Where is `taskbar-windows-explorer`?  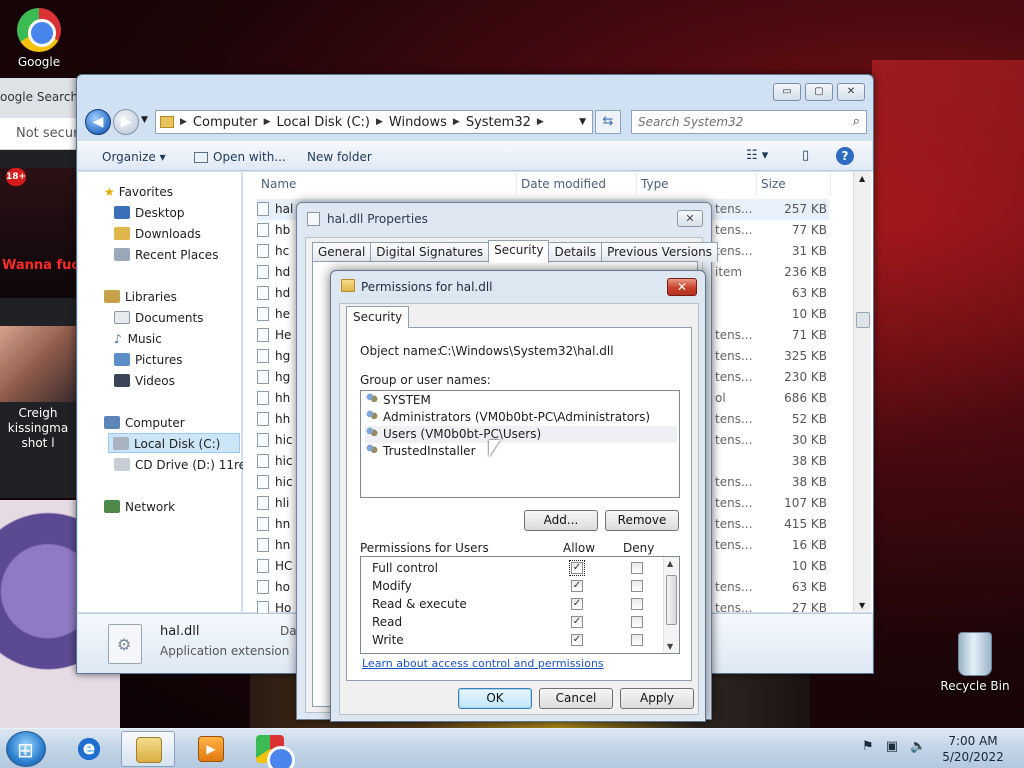 taskbar-windows-explorer is located at coordinates (148, 749).